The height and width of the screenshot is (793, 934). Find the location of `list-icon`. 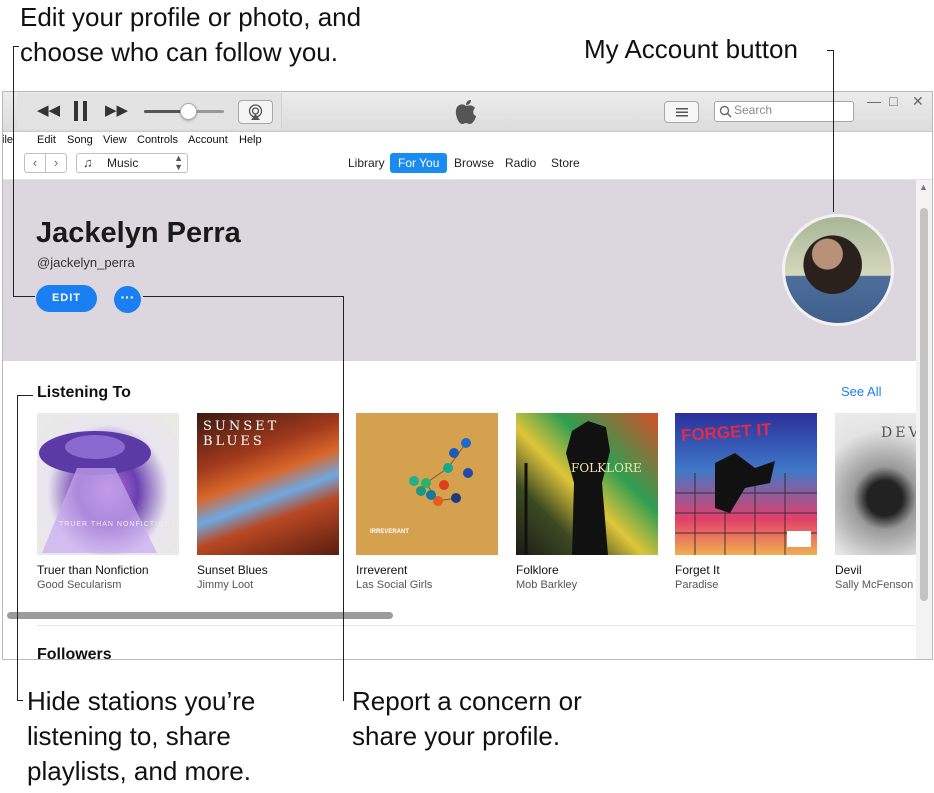

list-icon is located at coordinates (682, 112).